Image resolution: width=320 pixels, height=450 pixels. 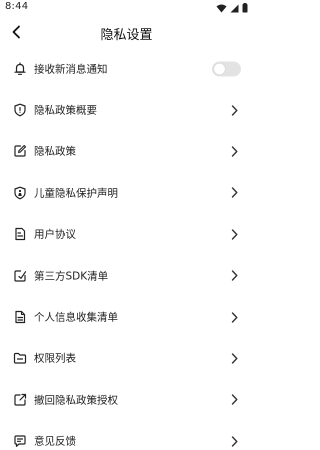 What do you see at coordinates (126, 234) in the screenshot?
I see `settings-row-user-agreement: 用户协议` at bounding box center [126, 234].